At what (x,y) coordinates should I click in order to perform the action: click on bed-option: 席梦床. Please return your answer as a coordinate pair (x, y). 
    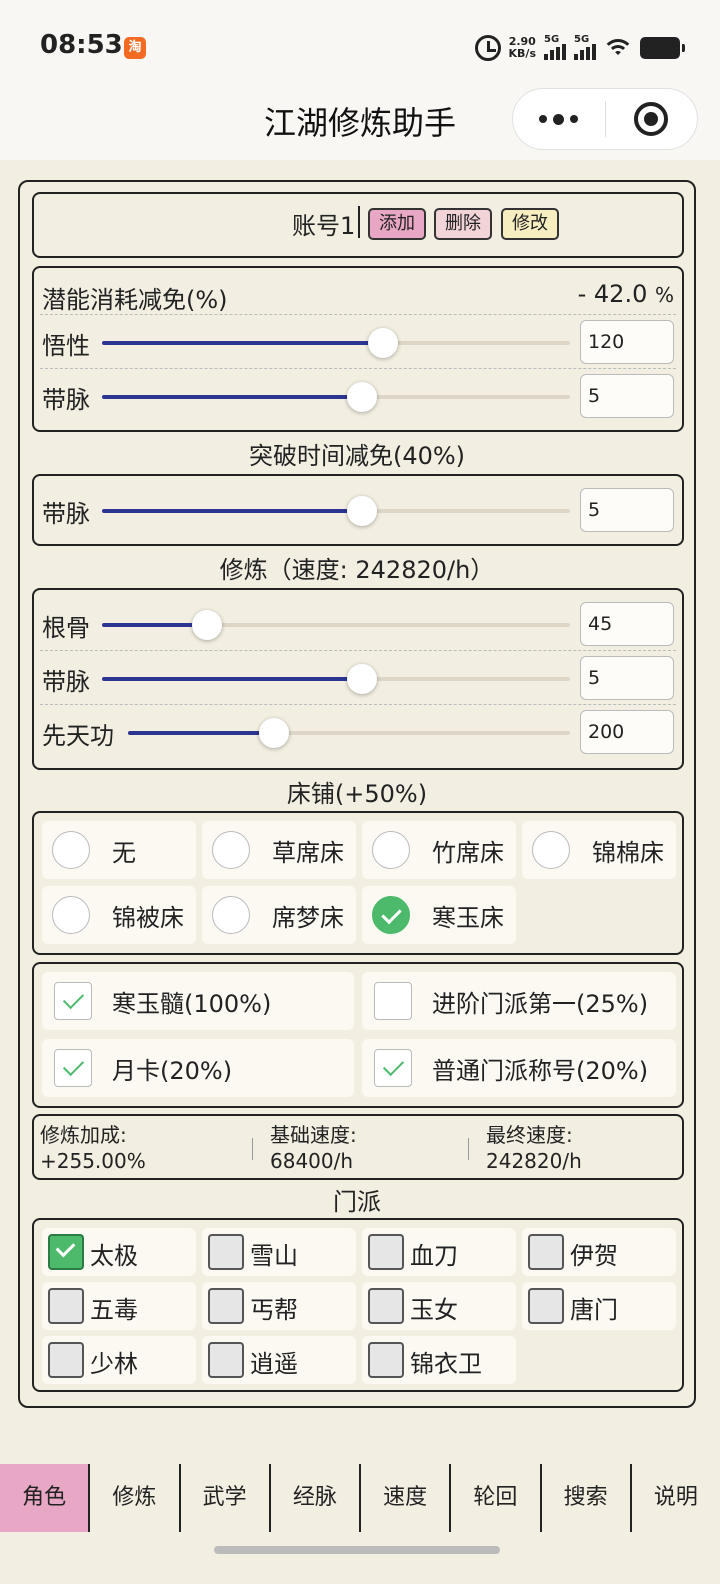
    Looking at the image, I should click on (279, 915).